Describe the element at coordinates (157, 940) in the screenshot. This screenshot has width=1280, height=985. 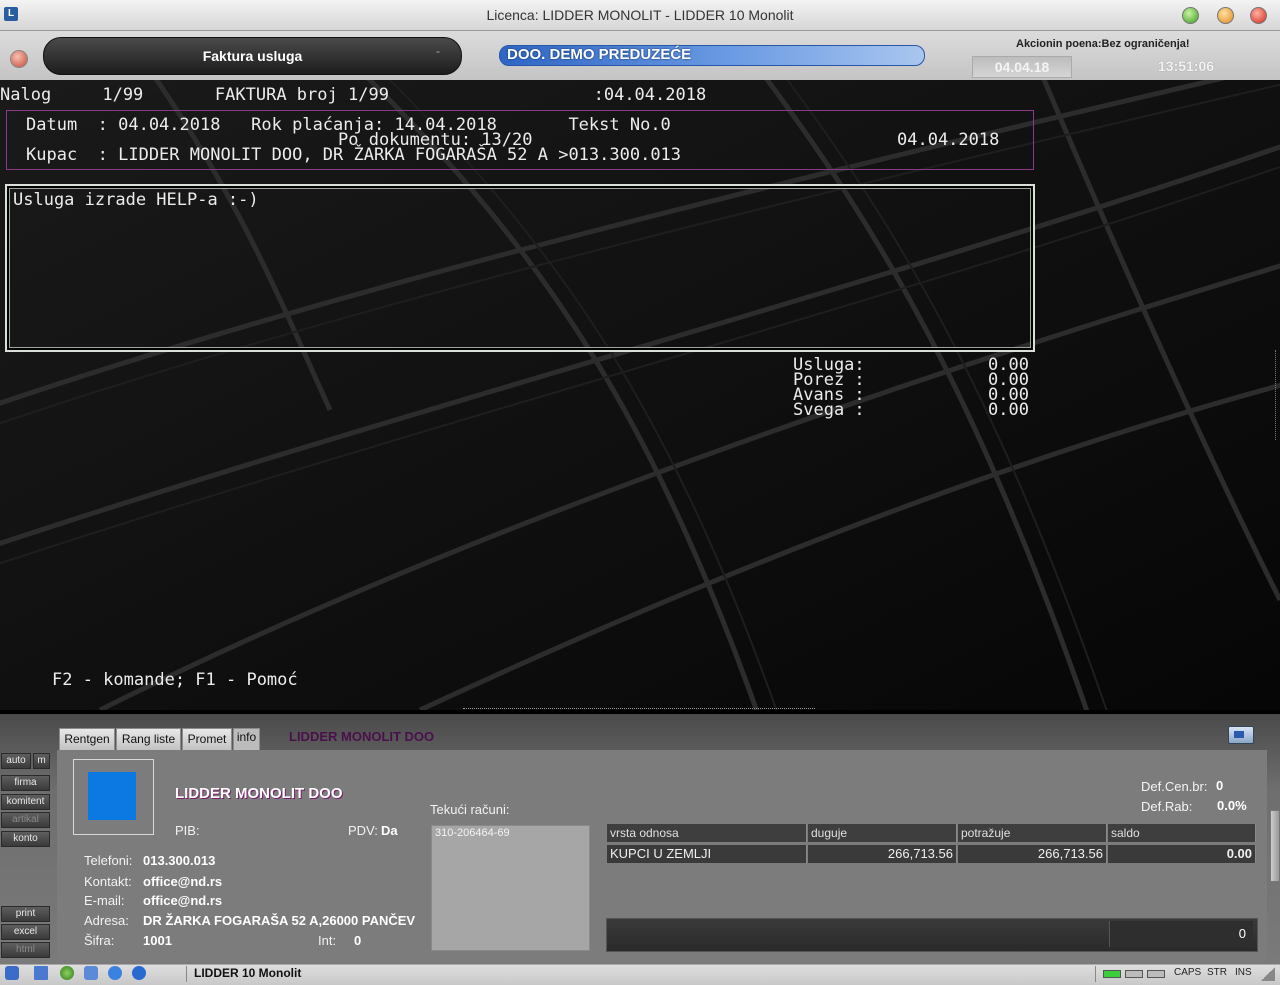
I see `sifra-value: 1001` at that location.